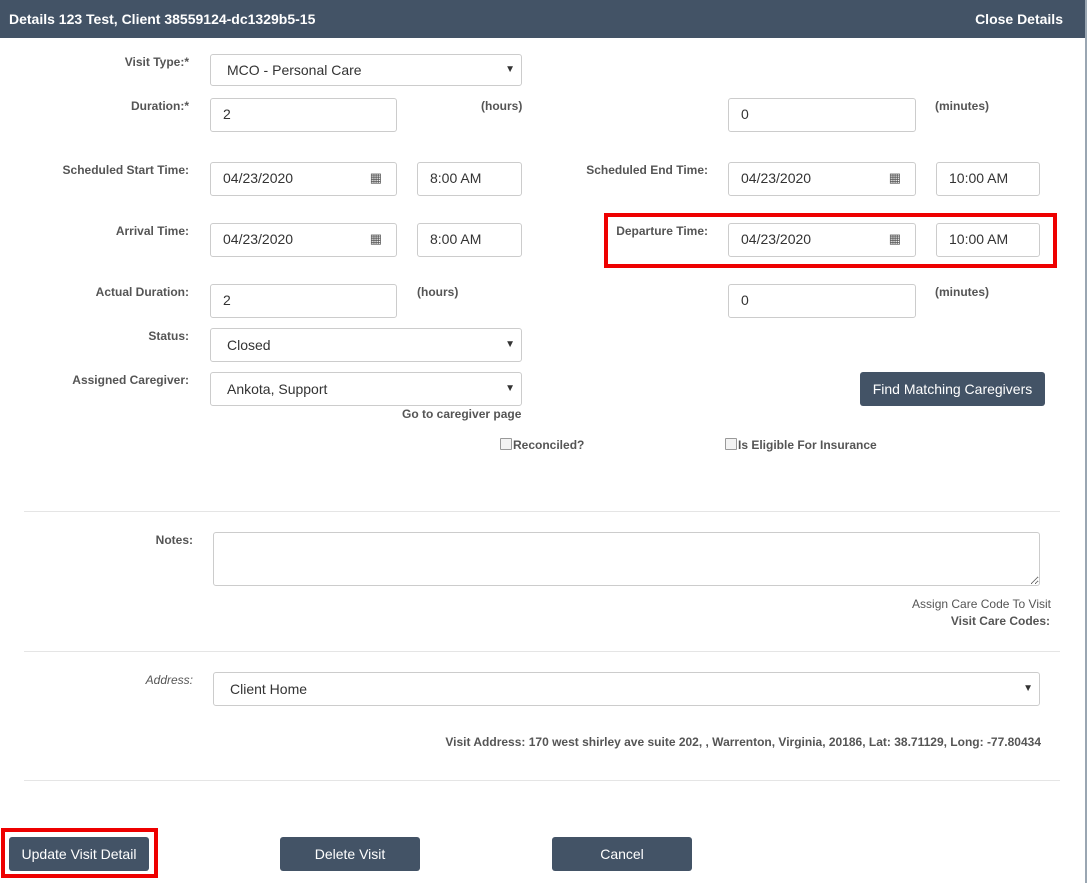  What do you see at coordinates (549, 445) in the screenshot?
I see `reconciled-label: Reconciled?` at bounding box center [549, 445].